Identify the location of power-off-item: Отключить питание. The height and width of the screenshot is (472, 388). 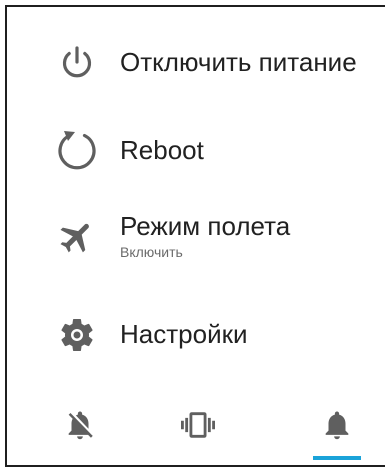
(196, 63).